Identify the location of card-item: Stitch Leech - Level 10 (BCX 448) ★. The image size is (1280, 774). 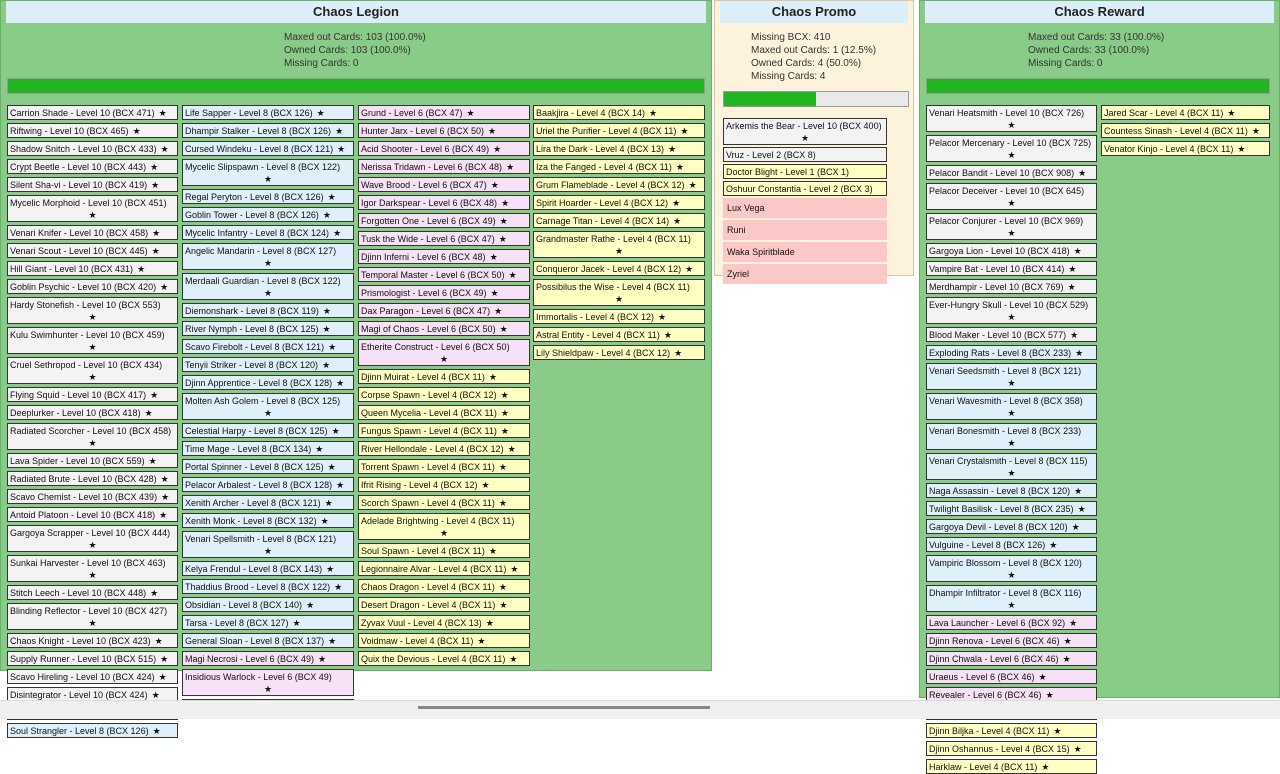
(92, 592).